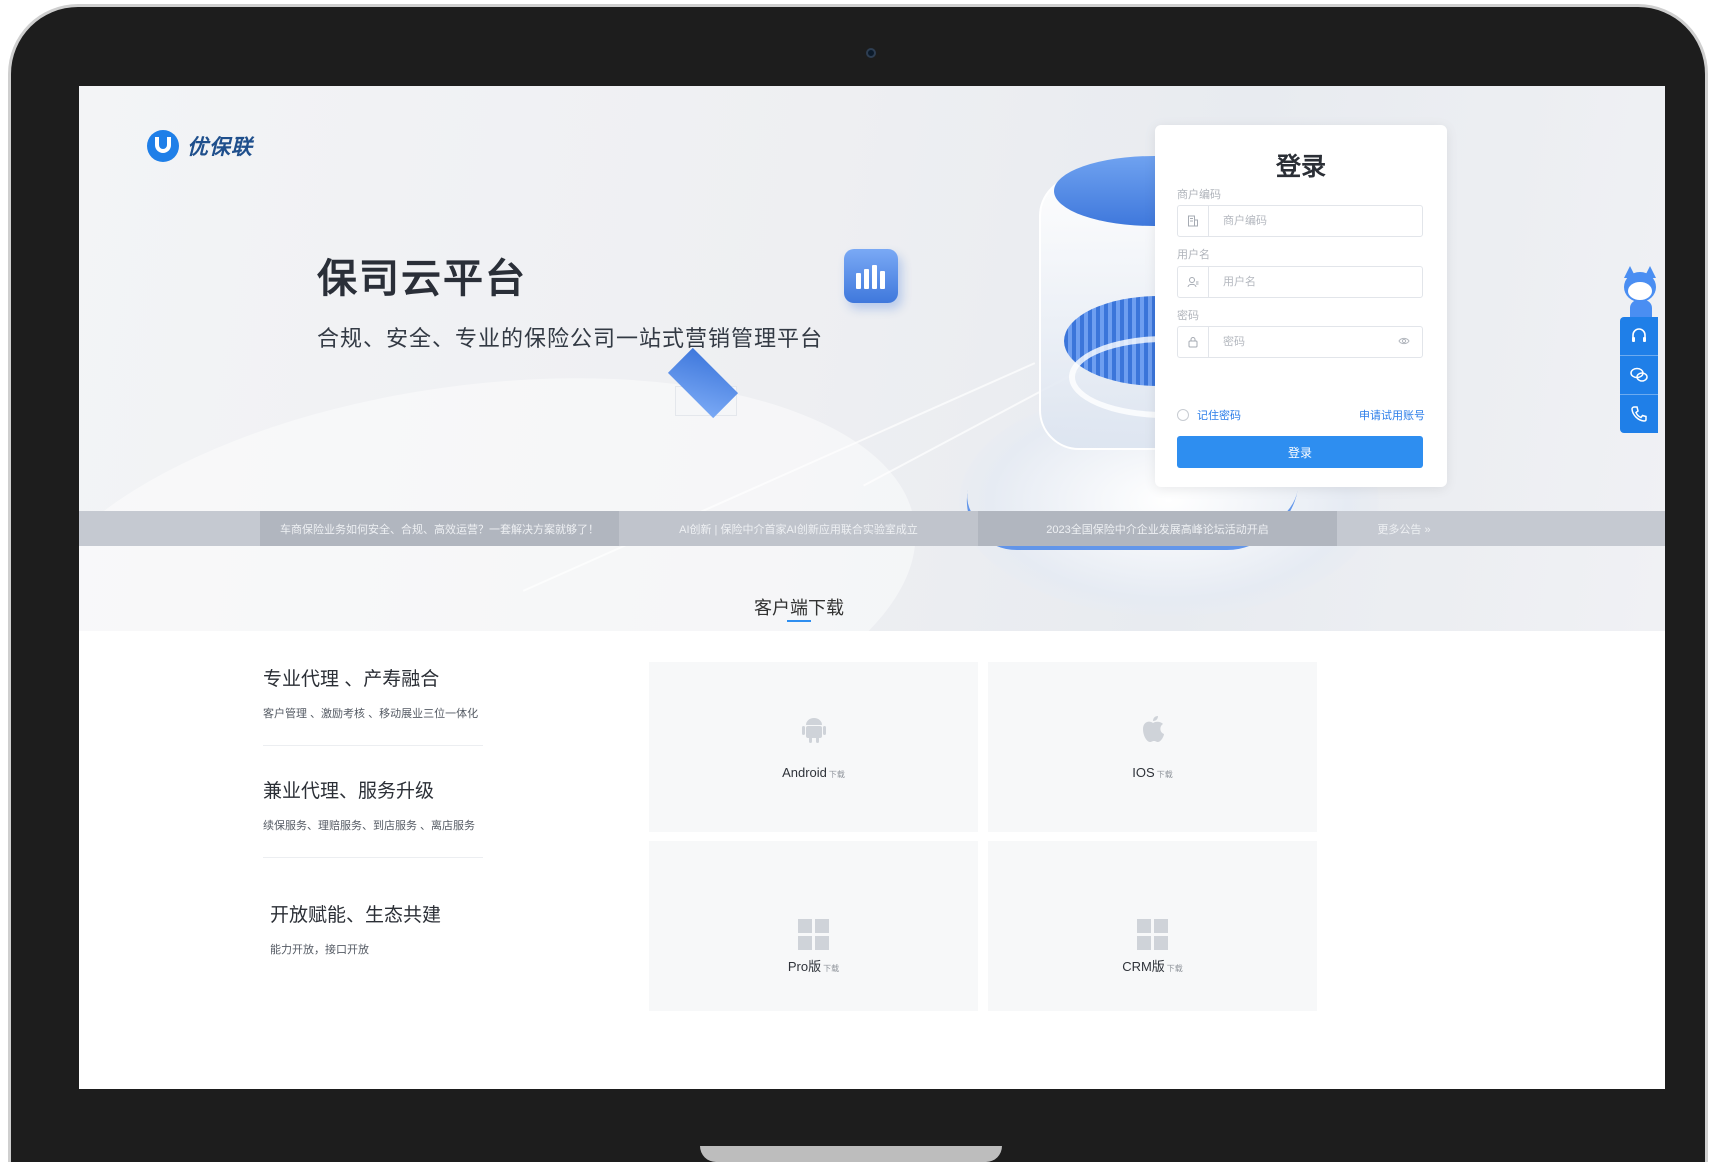 The width and height of the screenshot is (1714, 1162). I want to click on login-title: 登录, so click(1300, 167).